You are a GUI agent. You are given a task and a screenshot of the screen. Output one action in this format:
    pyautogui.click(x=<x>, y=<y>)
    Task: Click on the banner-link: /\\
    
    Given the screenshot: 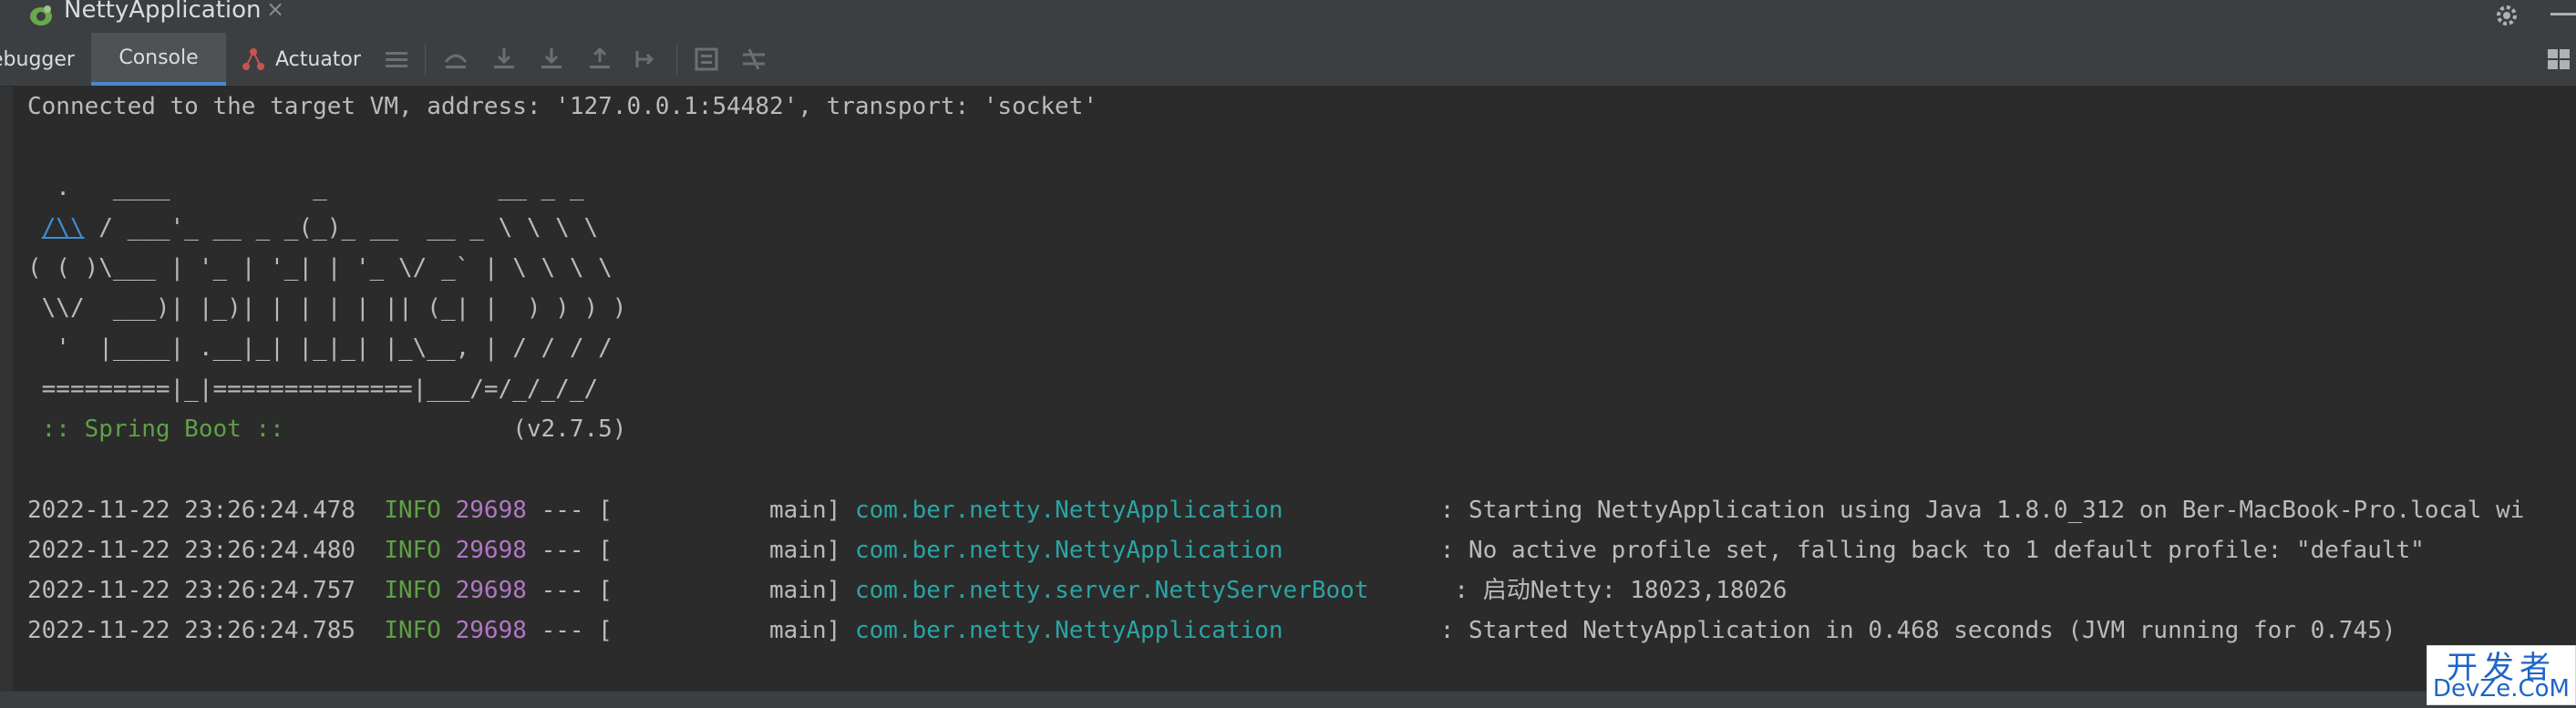 What is the action you would take?
    pyautogui.click(x=63, y=227)
    